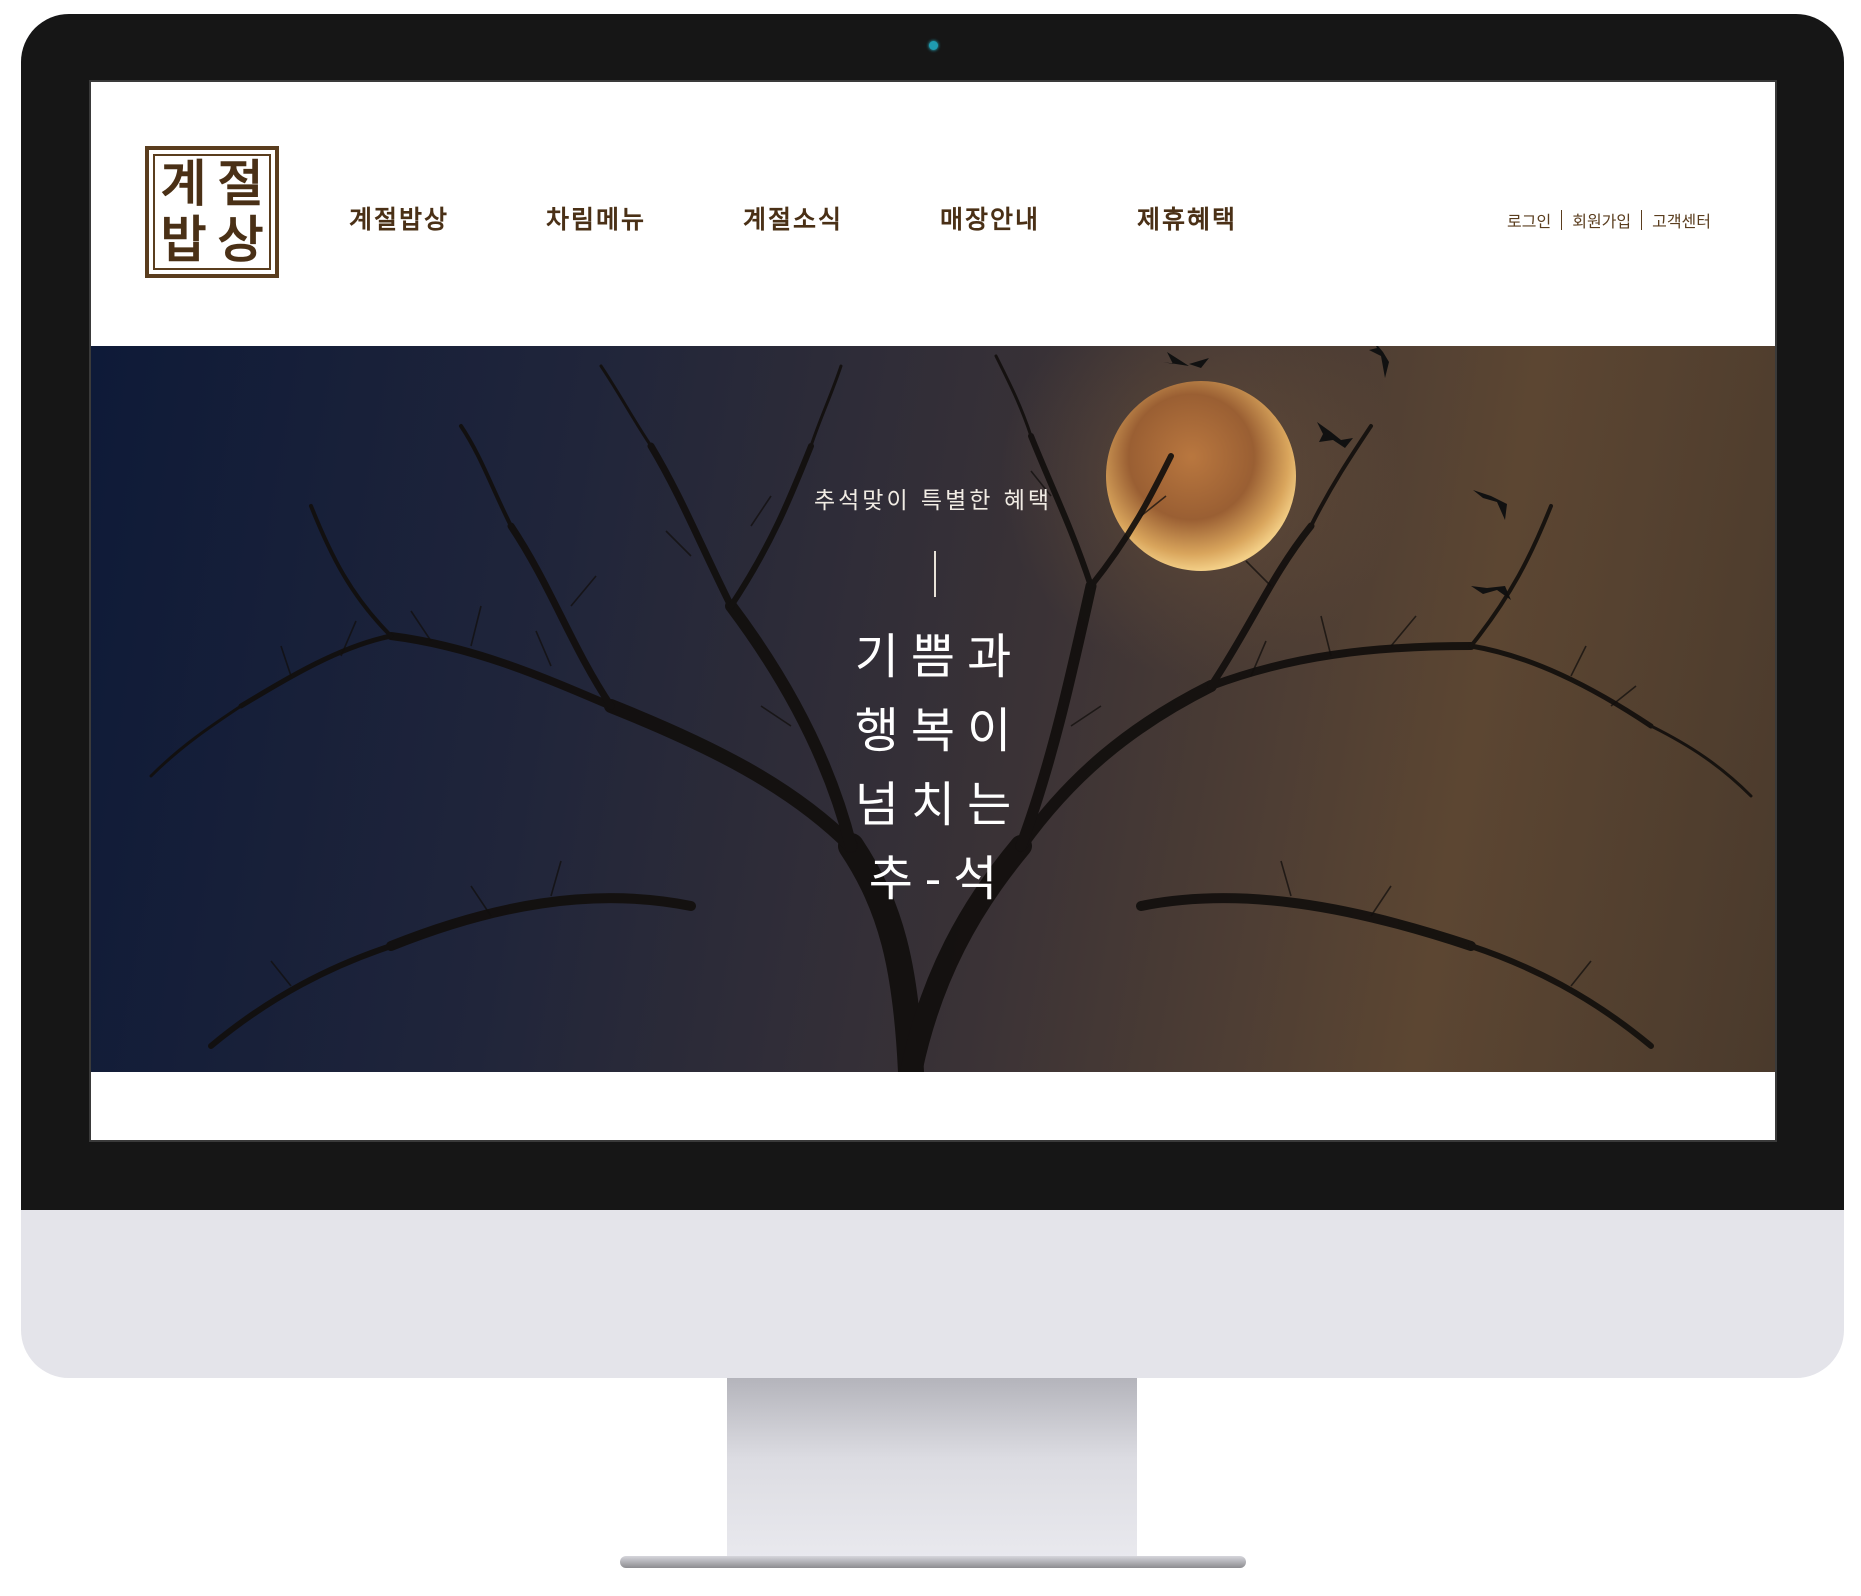 This screenshot has height=1596, width=1861. I want to click on login-link: 로그인, so click(1529, 220).